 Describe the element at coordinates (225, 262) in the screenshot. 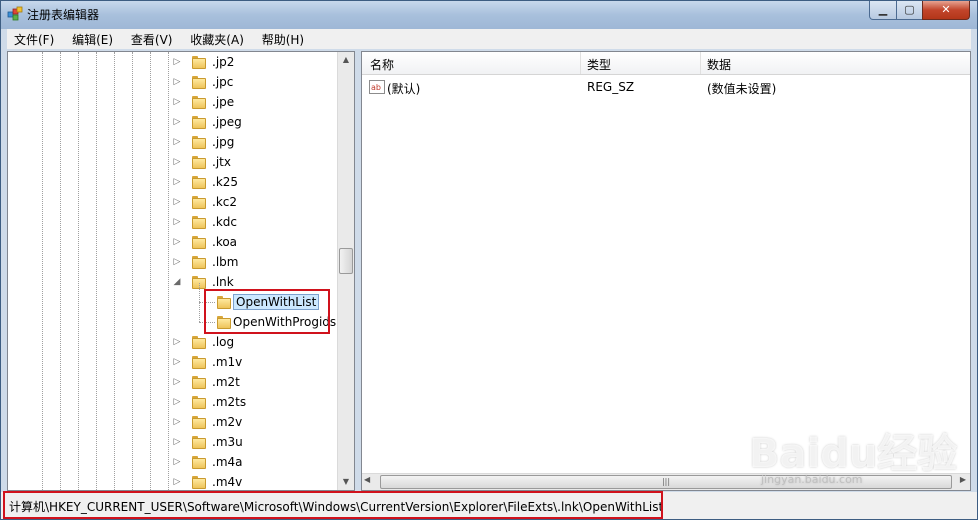

I see `tree-item-label: .lbm` at that location.